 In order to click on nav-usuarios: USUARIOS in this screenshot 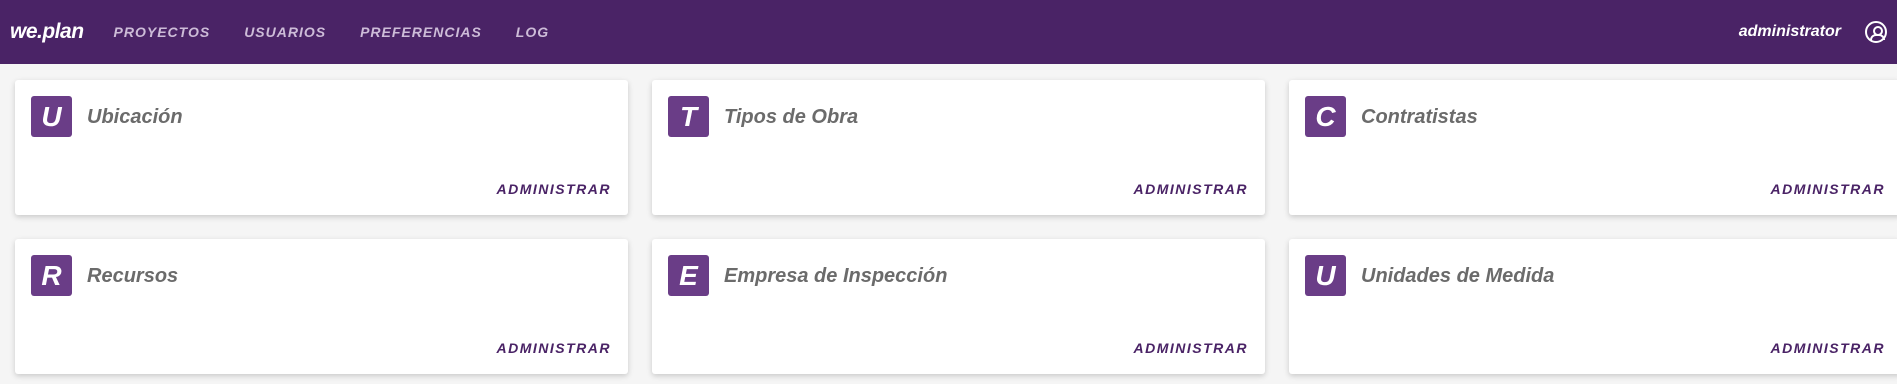, I will do `click(285, 32)`.